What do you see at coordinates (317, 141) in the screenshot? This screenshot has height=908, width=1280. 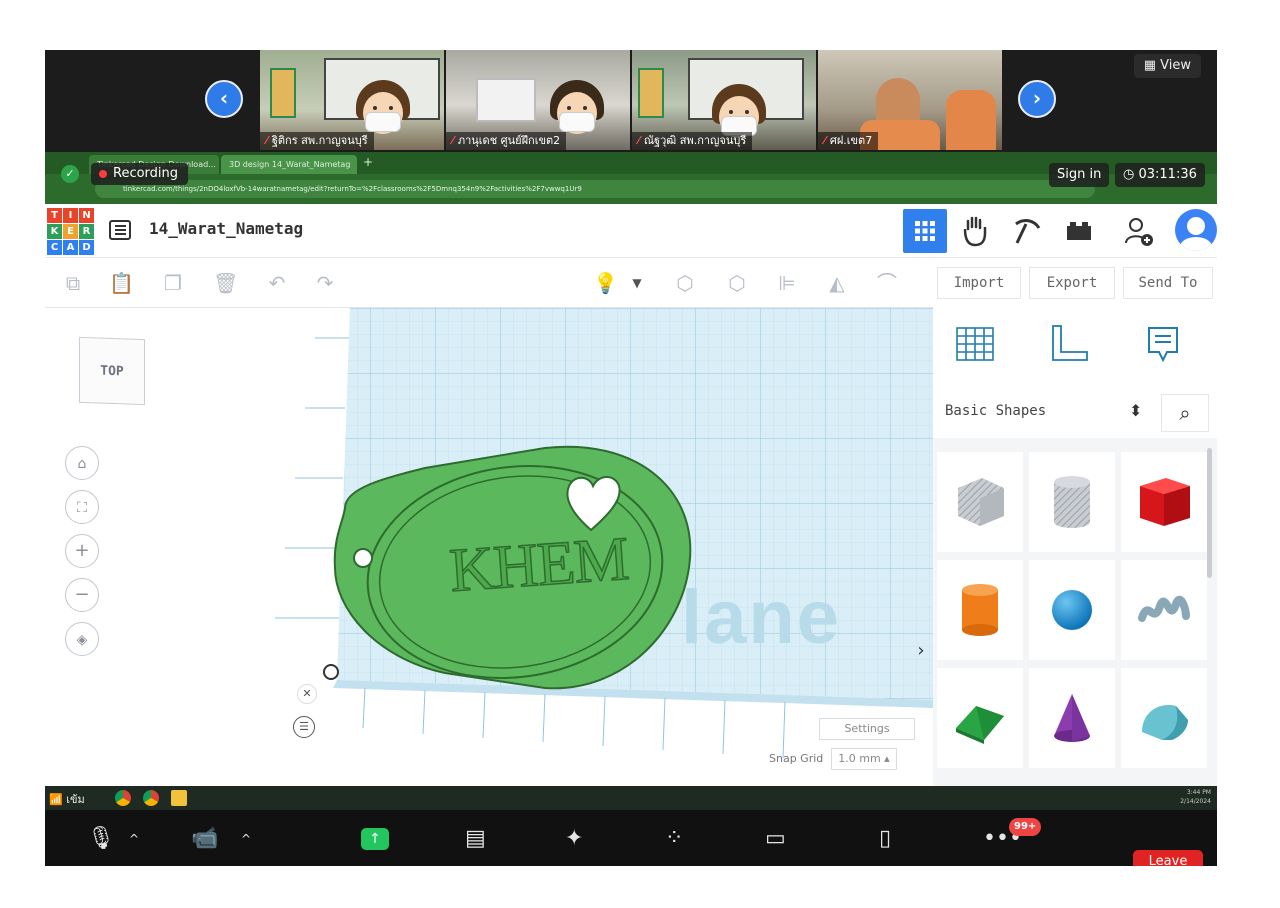 I see `participant-name: ⁄ ฐิติกร สพ.กาญจนบุรี` at bounding box center [317, 141].